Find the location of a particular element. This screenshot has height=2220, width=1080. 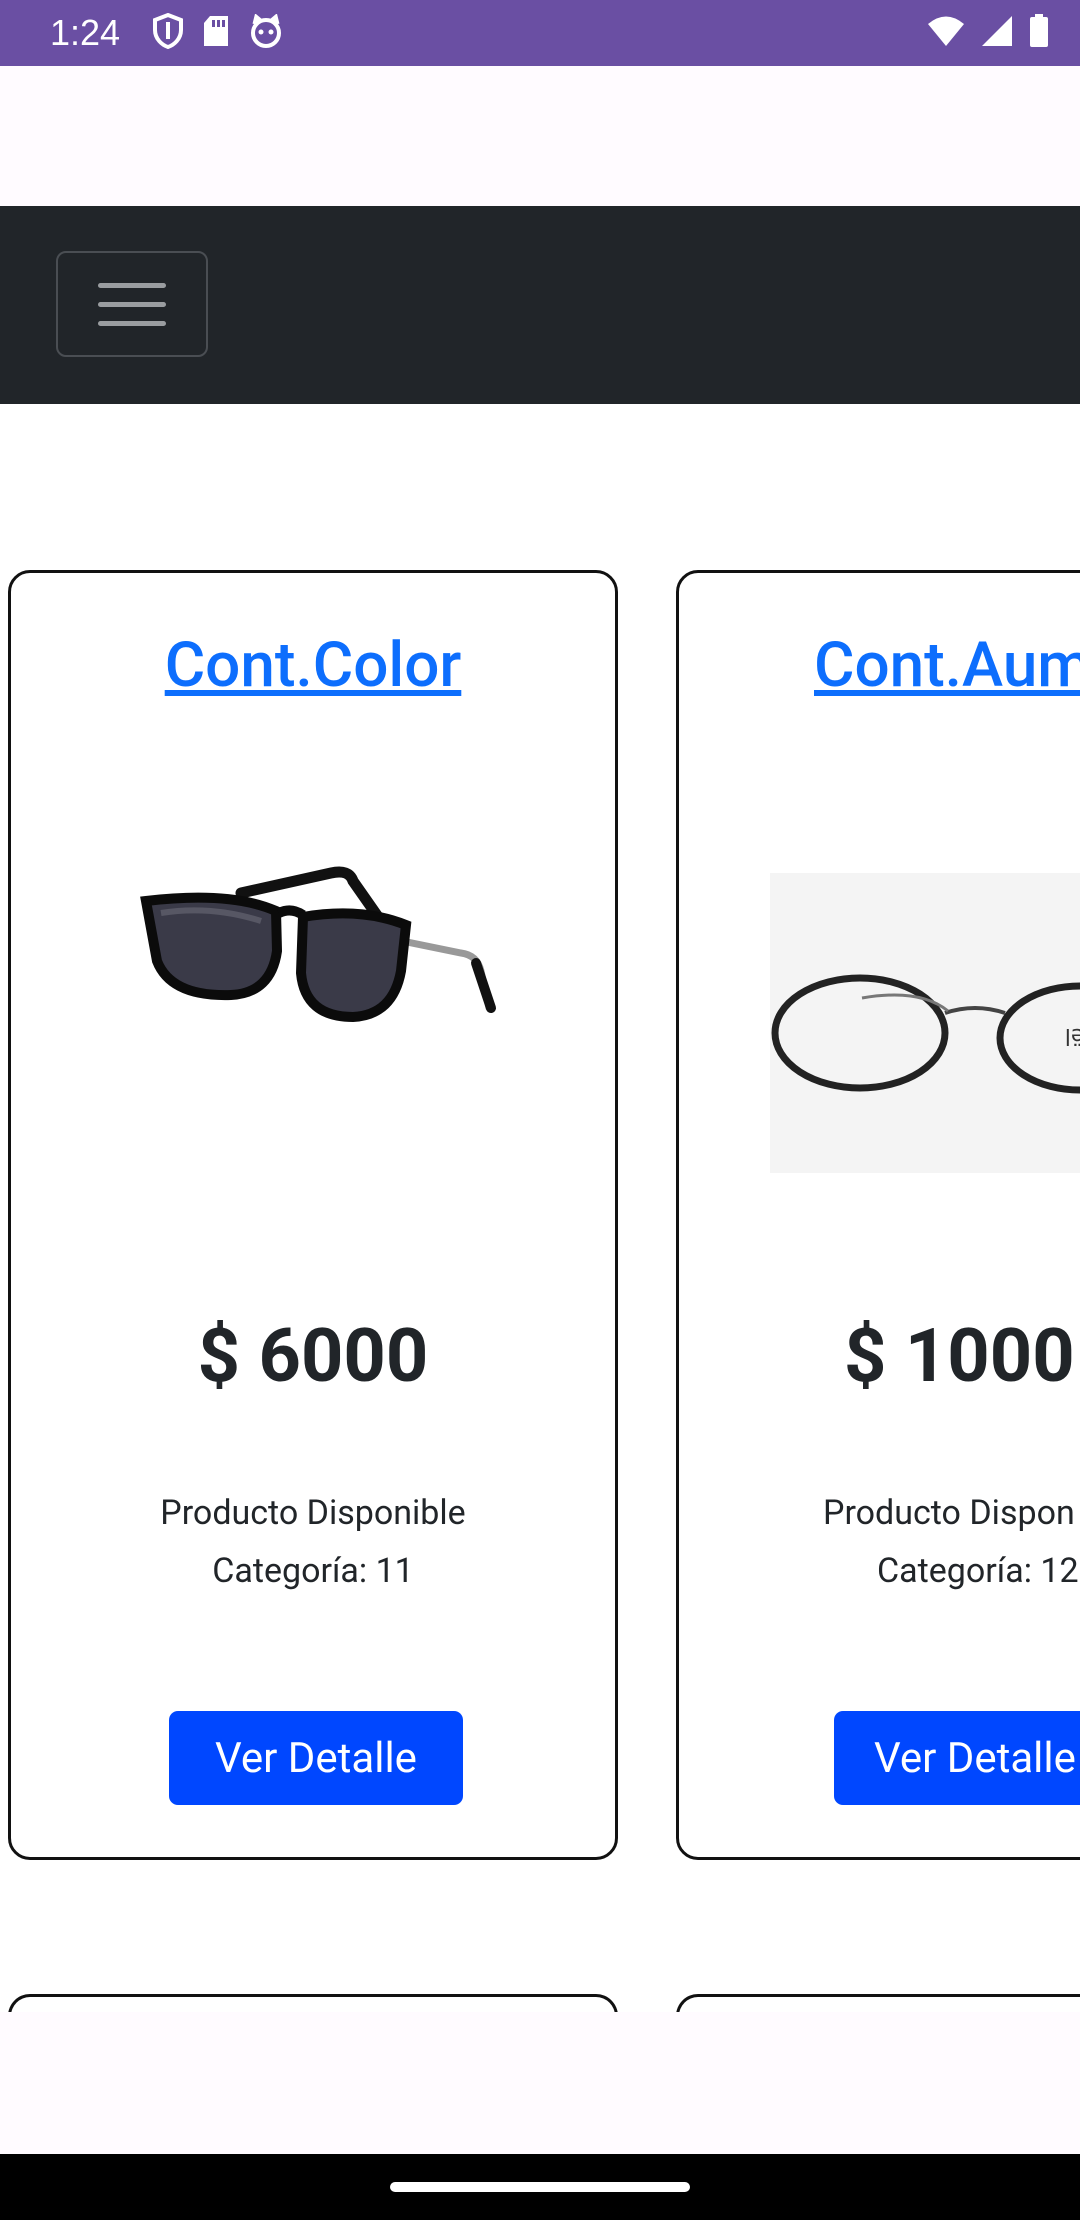

battery-icon is located at coordinates (1039, 33).